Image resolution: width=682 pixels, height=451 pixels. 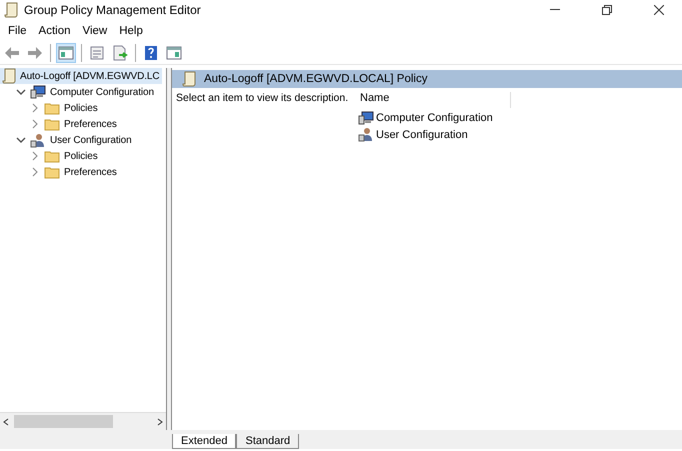 I want to click on restore-icon, so click(x=607, y=10).